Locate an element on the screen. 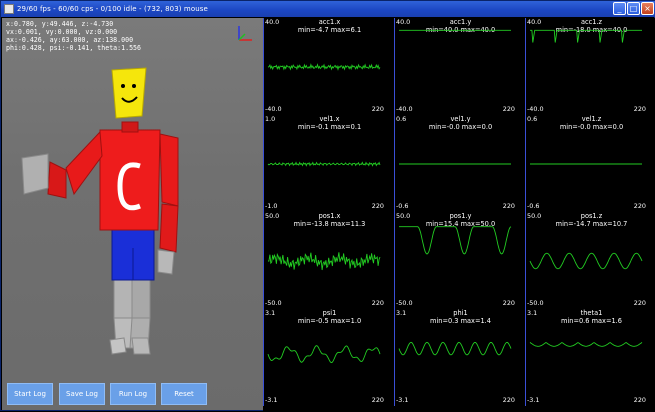 The height and width of the screenshot is (412, 655). plot-pos1-x: pos1.x min=-13.8 max=11.3 50.0 -50.0 220 is located at coordinates (328, 260).